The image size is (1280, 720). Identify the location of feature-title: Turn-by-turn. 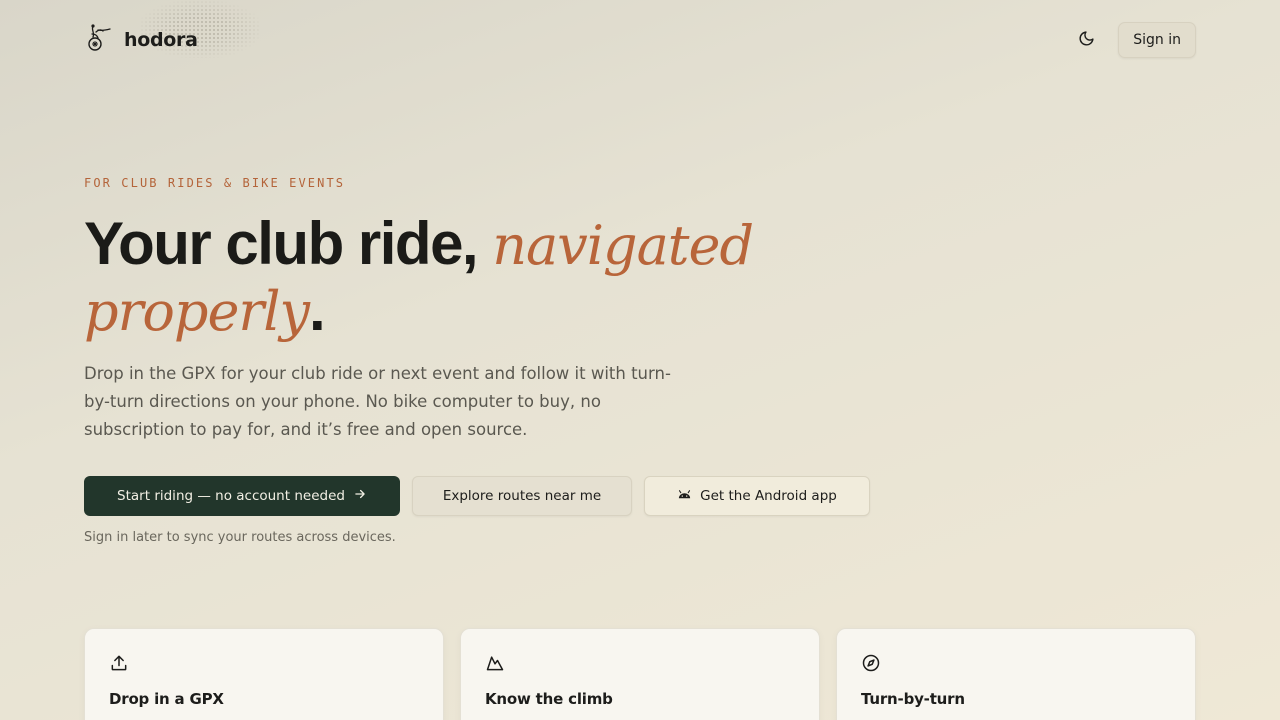
(913, 699).